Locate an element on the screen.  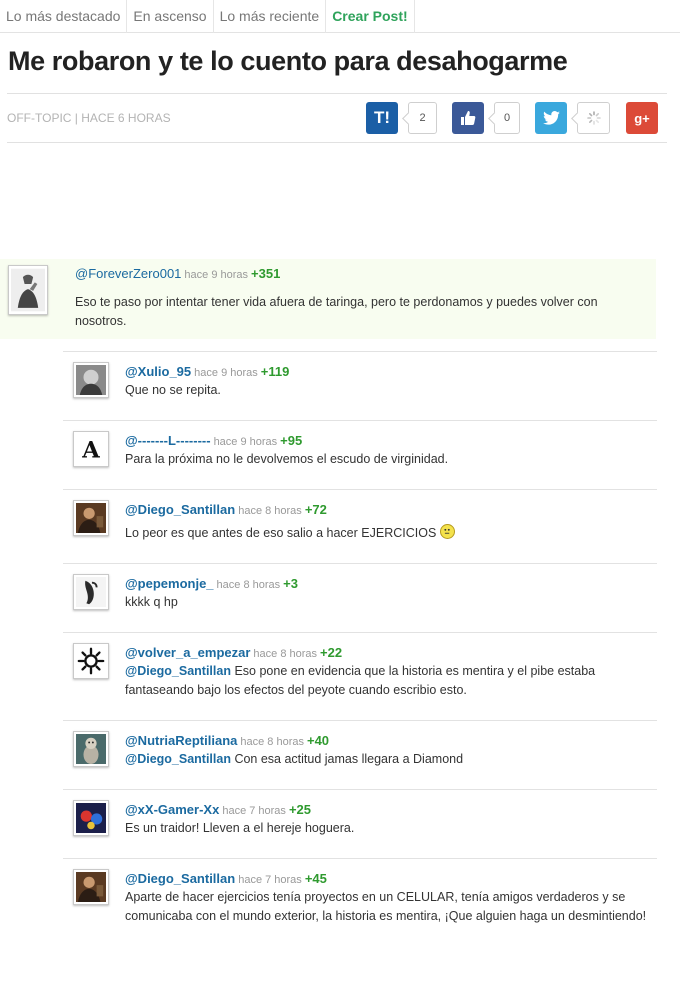
twitter-count-loading is located at coordinates (593, 118).